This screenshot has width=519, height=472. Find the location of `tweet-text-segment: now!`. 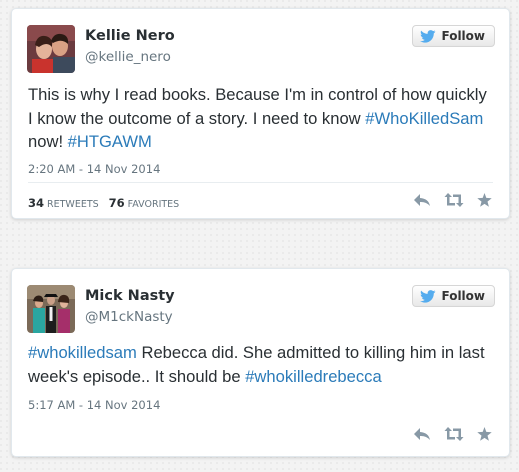

tweet-text-segment: now! is located at coordinates (48, 141).